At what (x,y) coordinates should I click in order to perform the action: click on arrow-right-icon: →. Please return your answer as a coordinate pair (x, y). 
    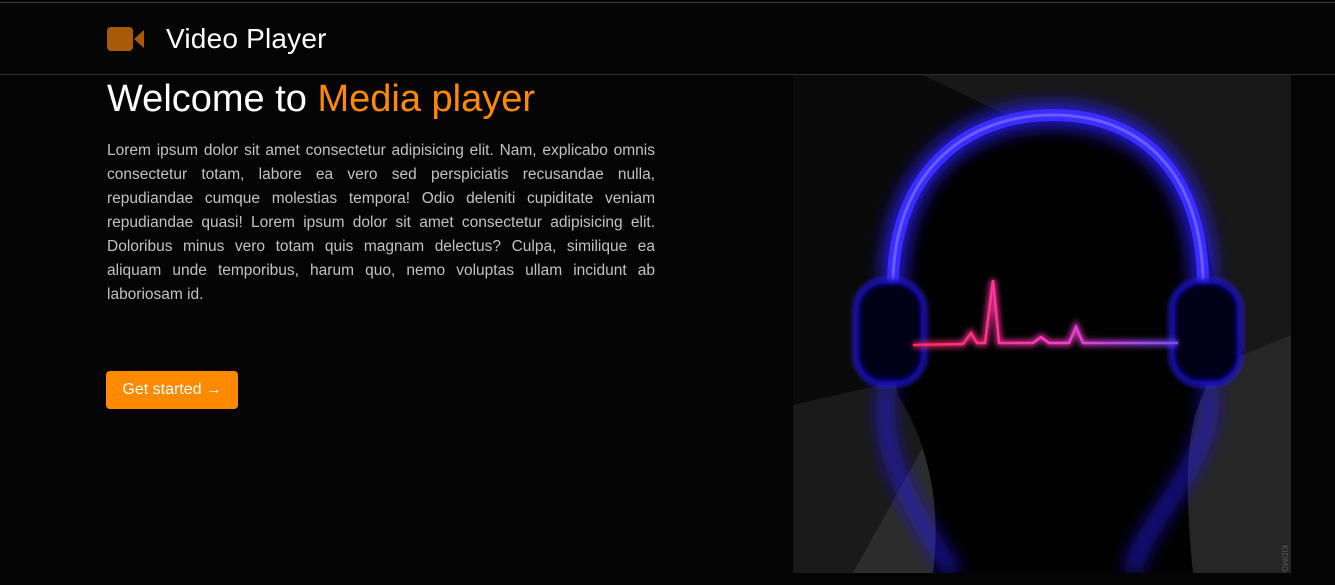
    Looking at the image, I should click on (213, 389).